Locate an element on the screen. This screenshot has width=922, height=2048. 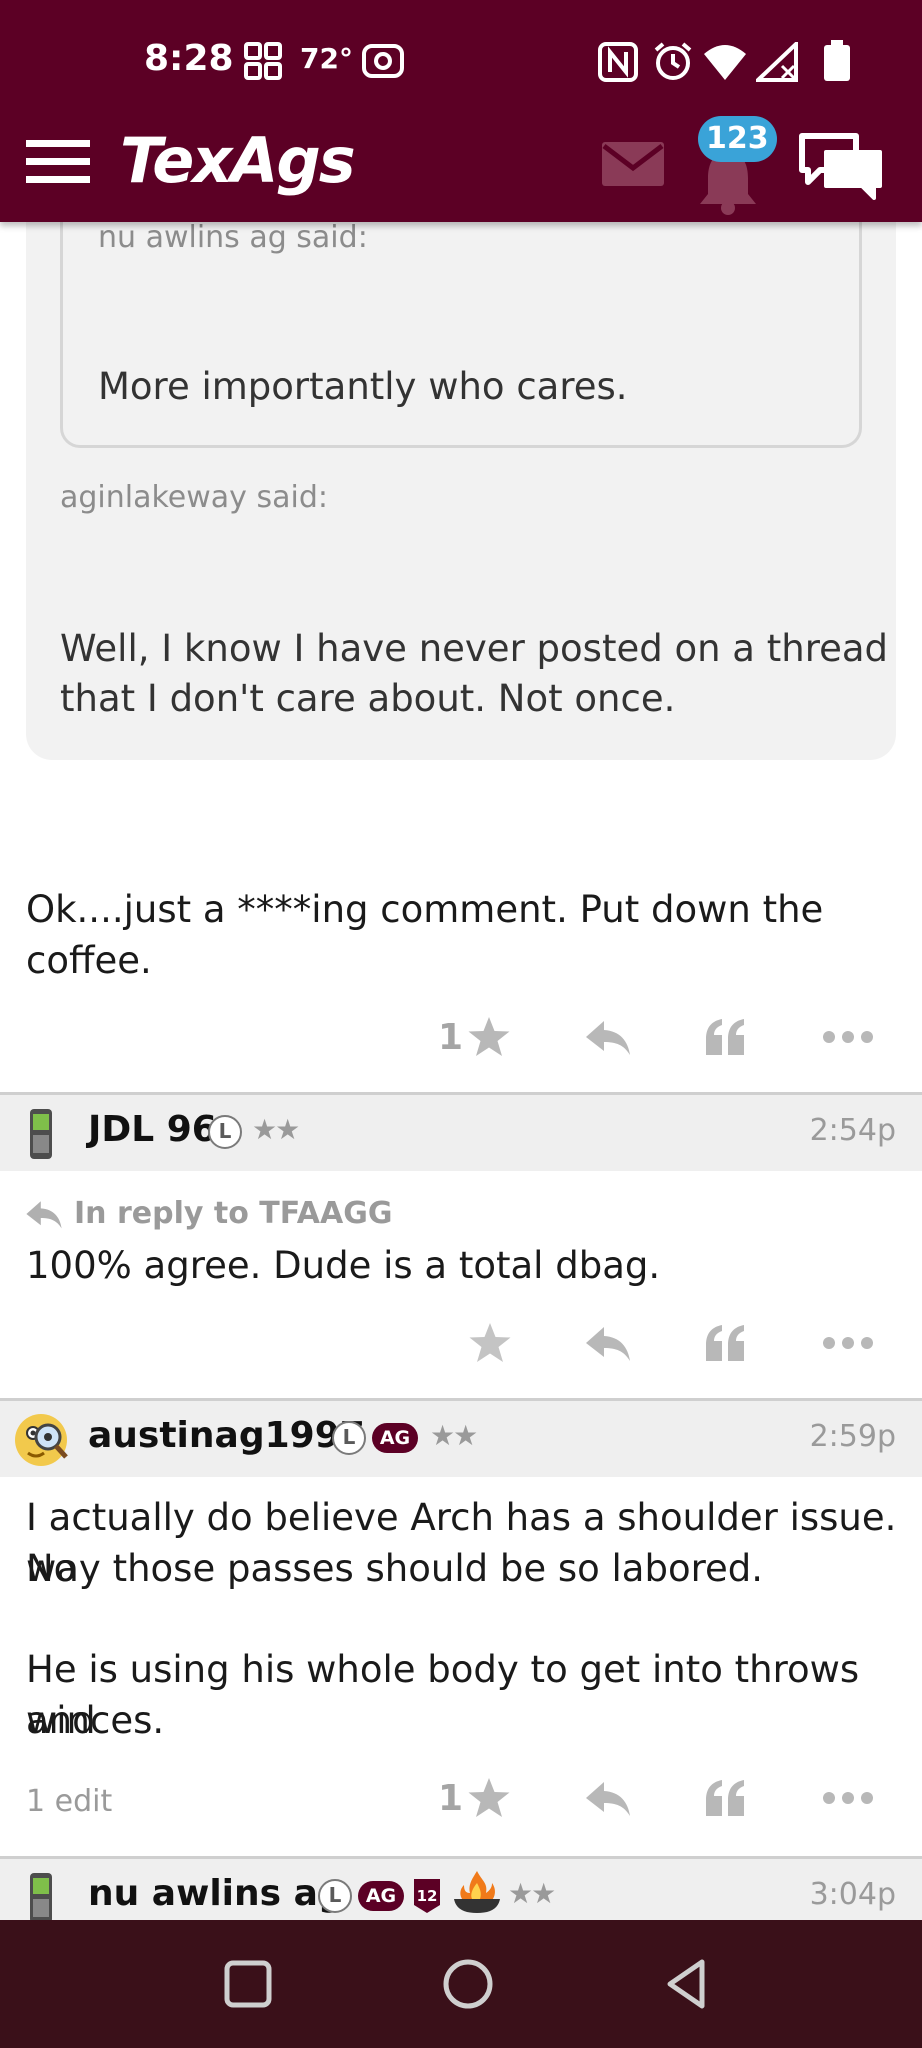
nested-quote-text: More importantly who cares. is located at coordinates (363, 386).